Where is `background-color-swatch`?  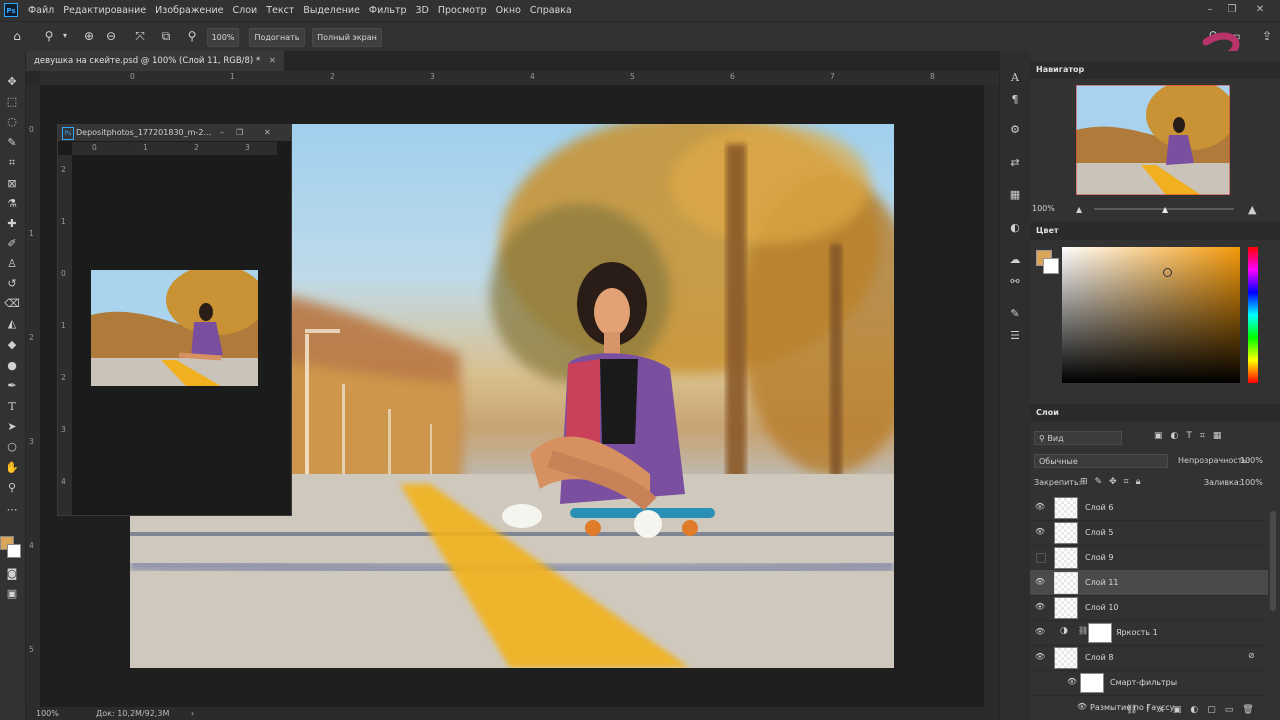
background-color-swatch is located at coordinates (14, 551).